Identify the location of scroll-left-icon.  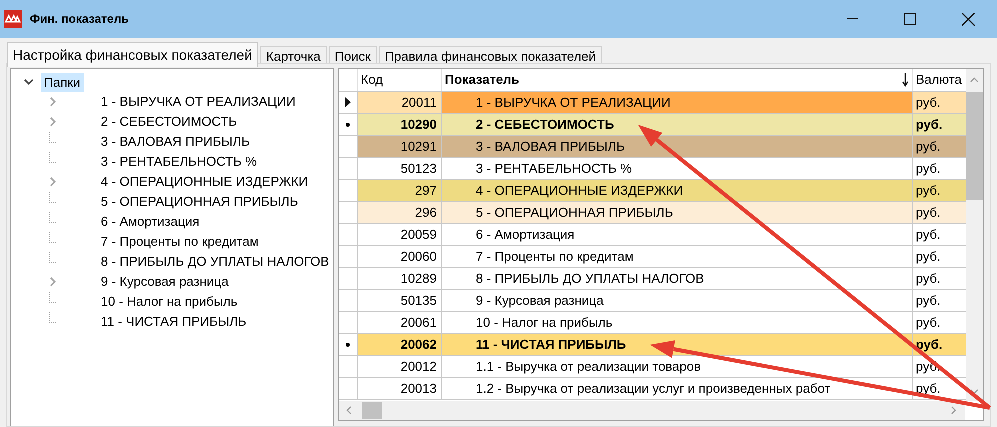
(349, 410).